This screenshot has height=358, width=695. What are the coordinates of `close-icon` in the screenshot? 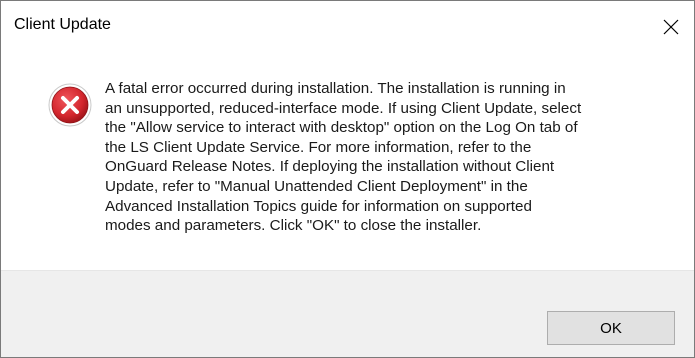 It's located at (671, 27).